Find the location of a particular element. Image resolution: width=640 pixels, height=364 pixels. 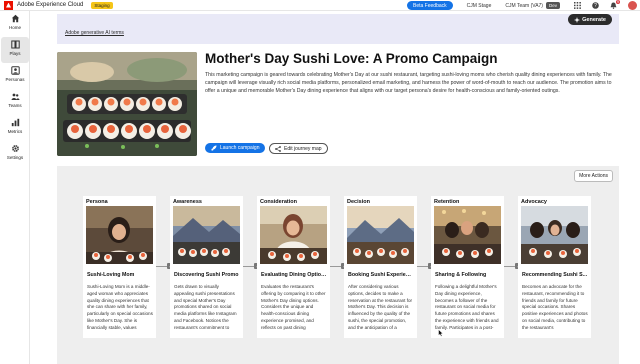

nav-label: Settings is located at coordinates (15, 157).